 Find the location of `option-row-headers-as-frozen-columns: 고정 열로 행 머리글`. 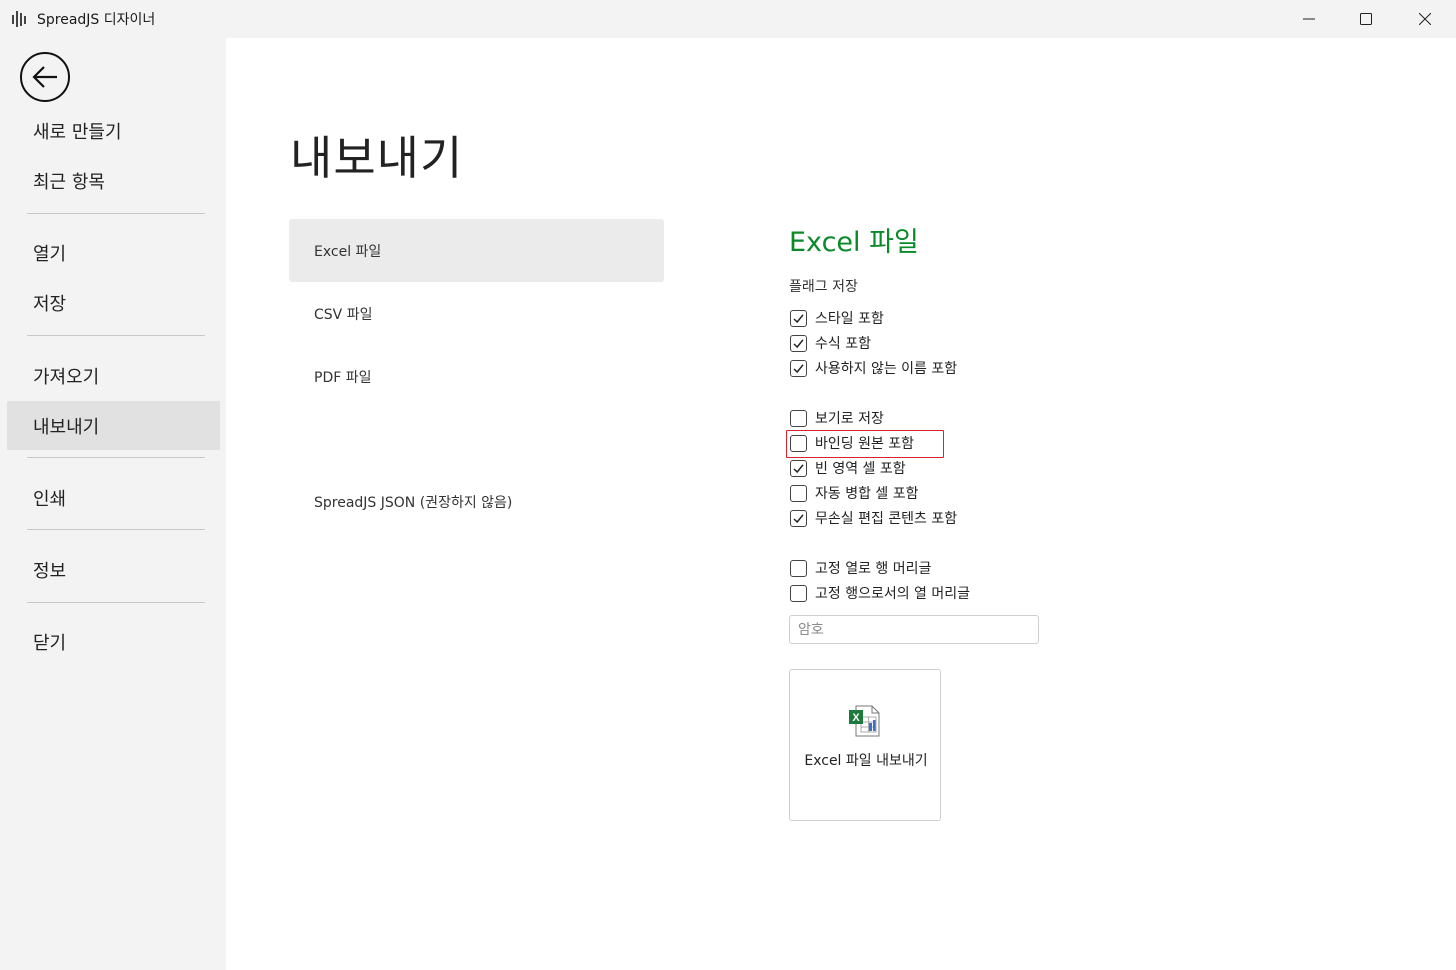

option-row-headers-as-frozen-columns: 고정 열로 행 머리글 is located at coordinates (860, 568).